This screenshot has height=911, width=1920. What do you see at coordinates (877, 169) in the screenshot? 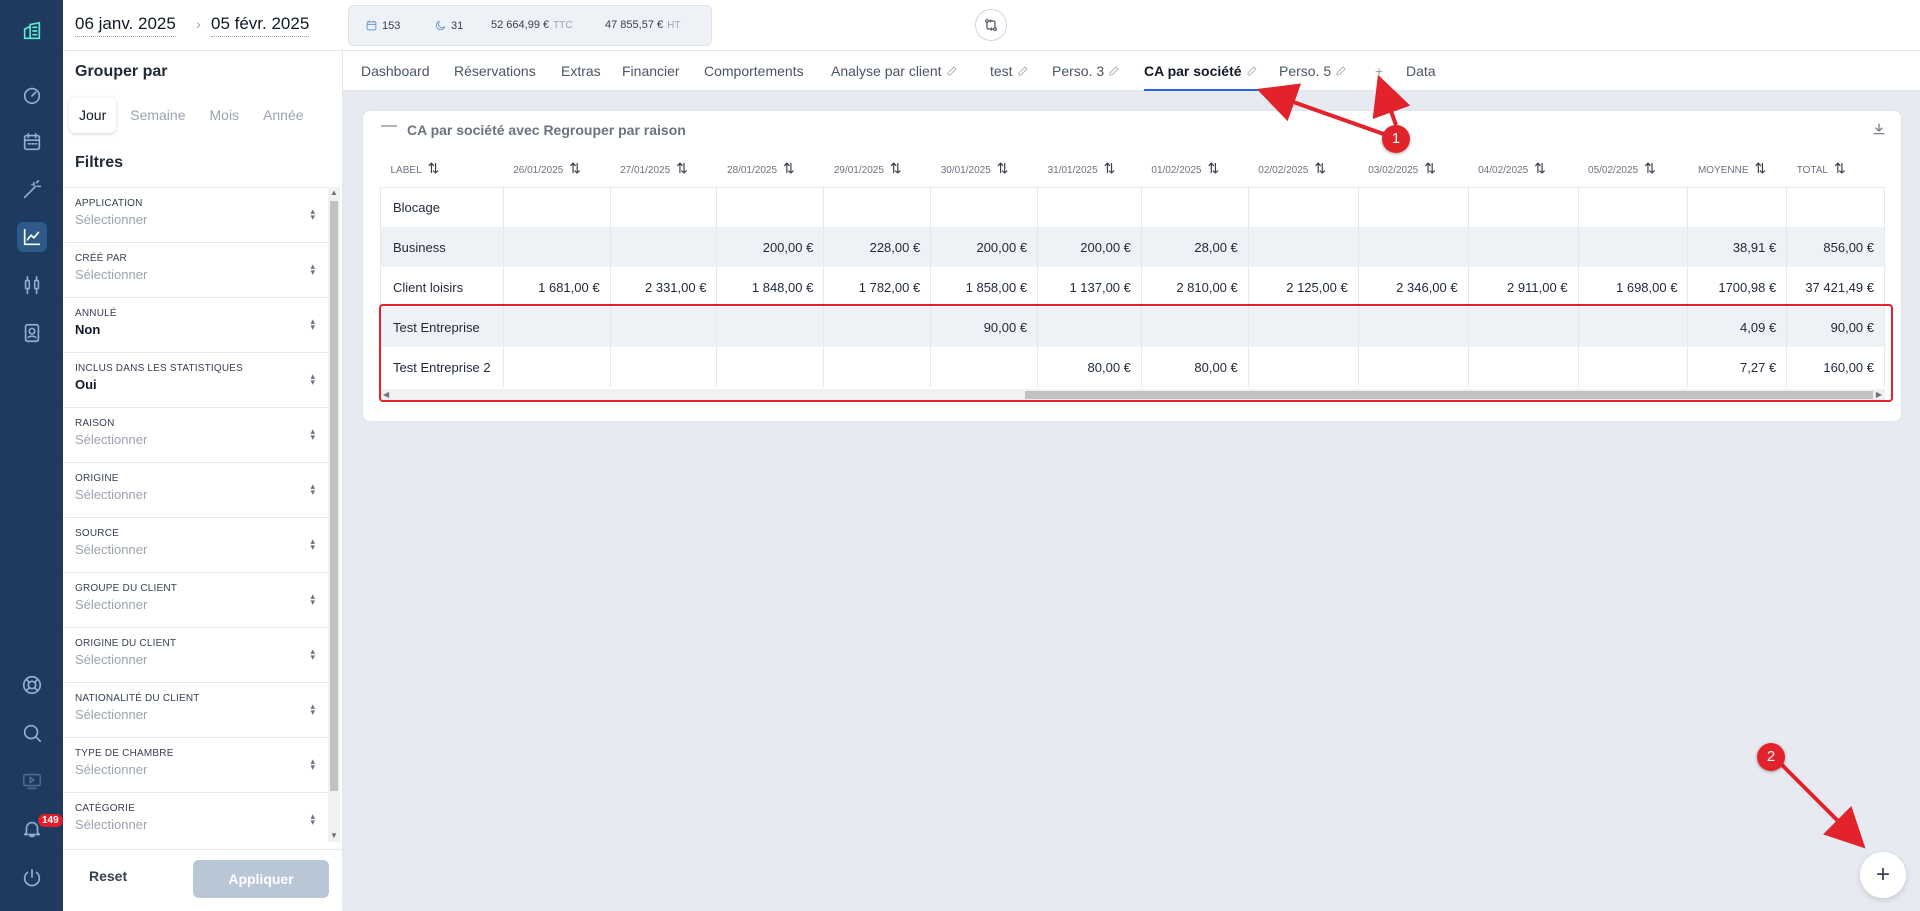
I see `column-header: 29/01/2025 ⇅` at bounding box center [877, 169].